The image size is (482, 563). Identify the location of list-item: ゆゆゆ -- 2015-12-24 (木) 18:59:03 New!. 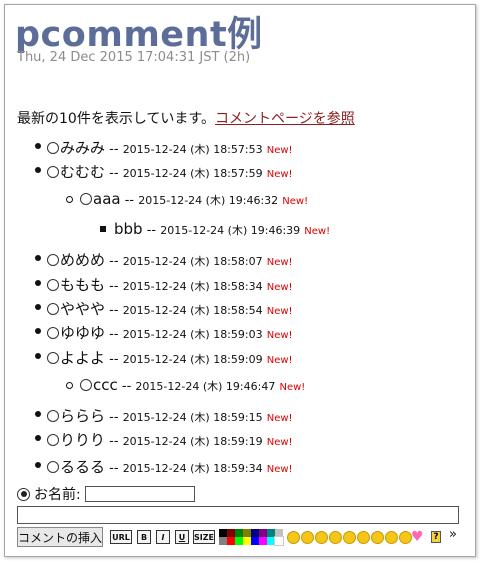
(170, 332).